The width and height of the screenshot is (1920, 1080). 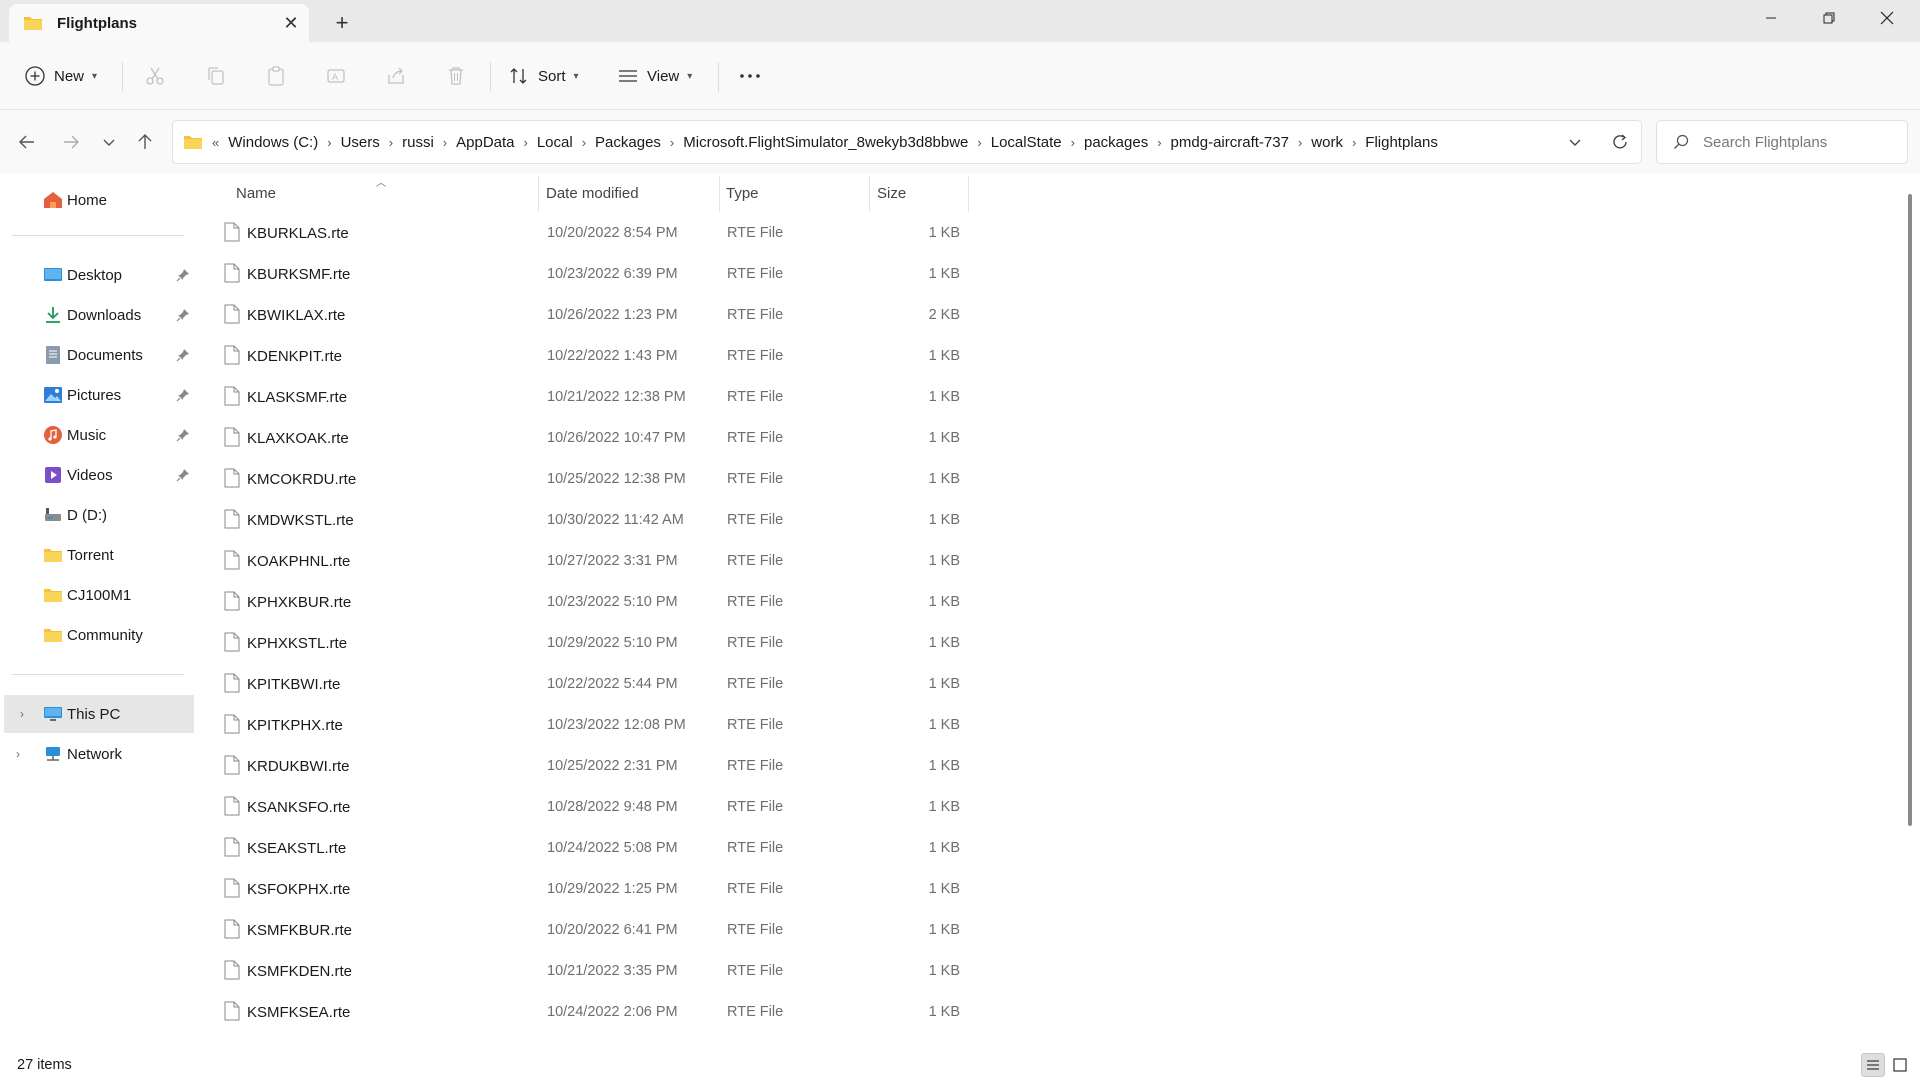 What do you see at coordinates (109, 142) in the screenshot?
I see `recent-locations-button` at bounding box center [109, 142].